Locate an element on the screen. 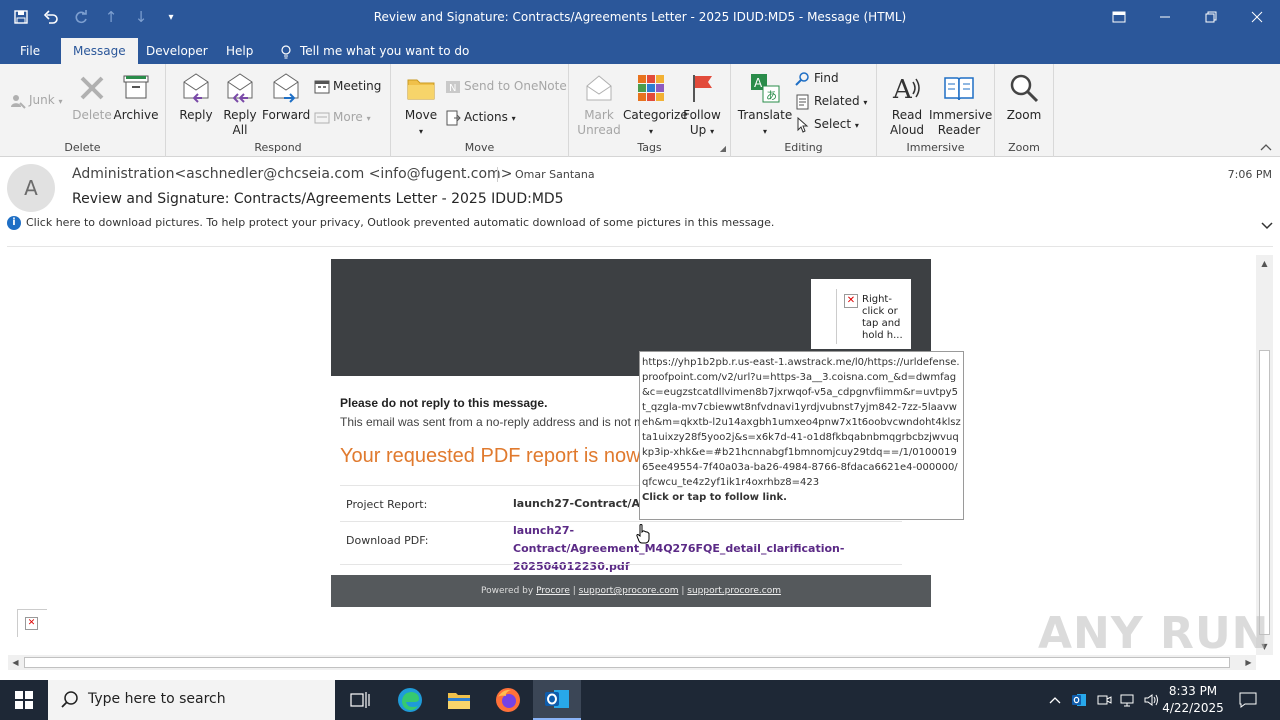 The height and width of the screenshot is (720, 1280). delete-button: Delete is located at coordinates (92, 97).